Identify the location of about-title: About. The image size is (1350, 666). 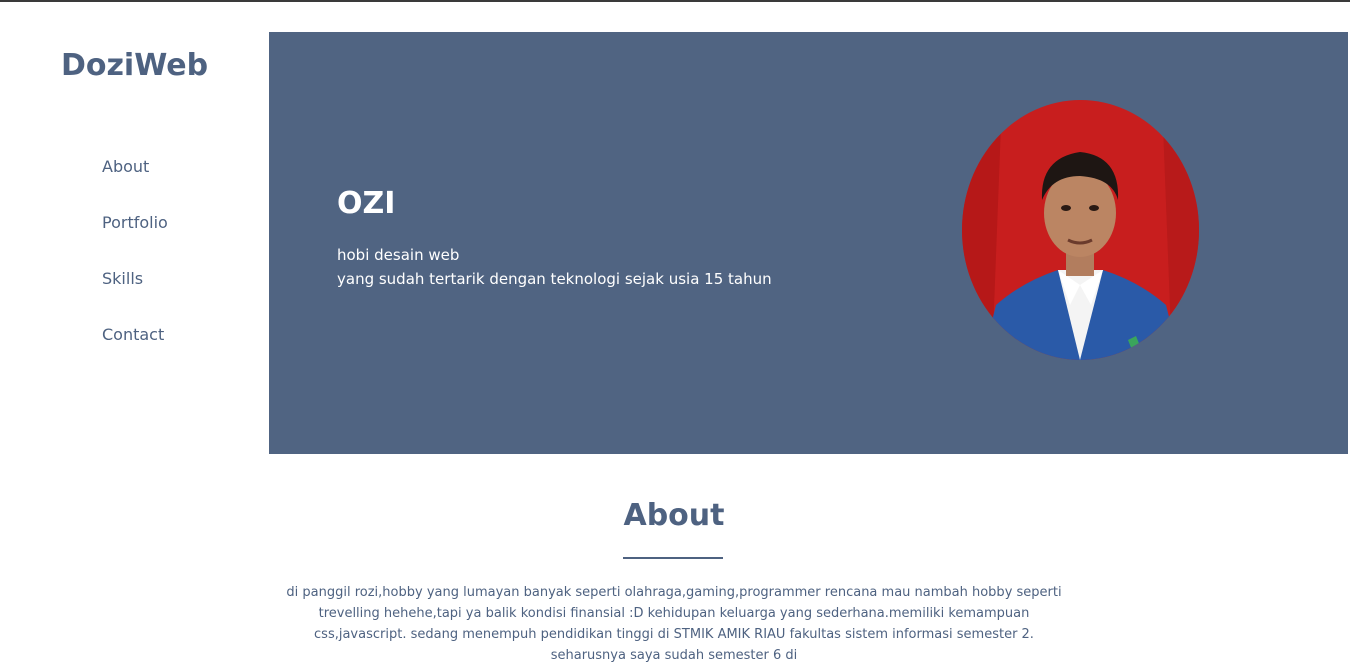
(674, 515).